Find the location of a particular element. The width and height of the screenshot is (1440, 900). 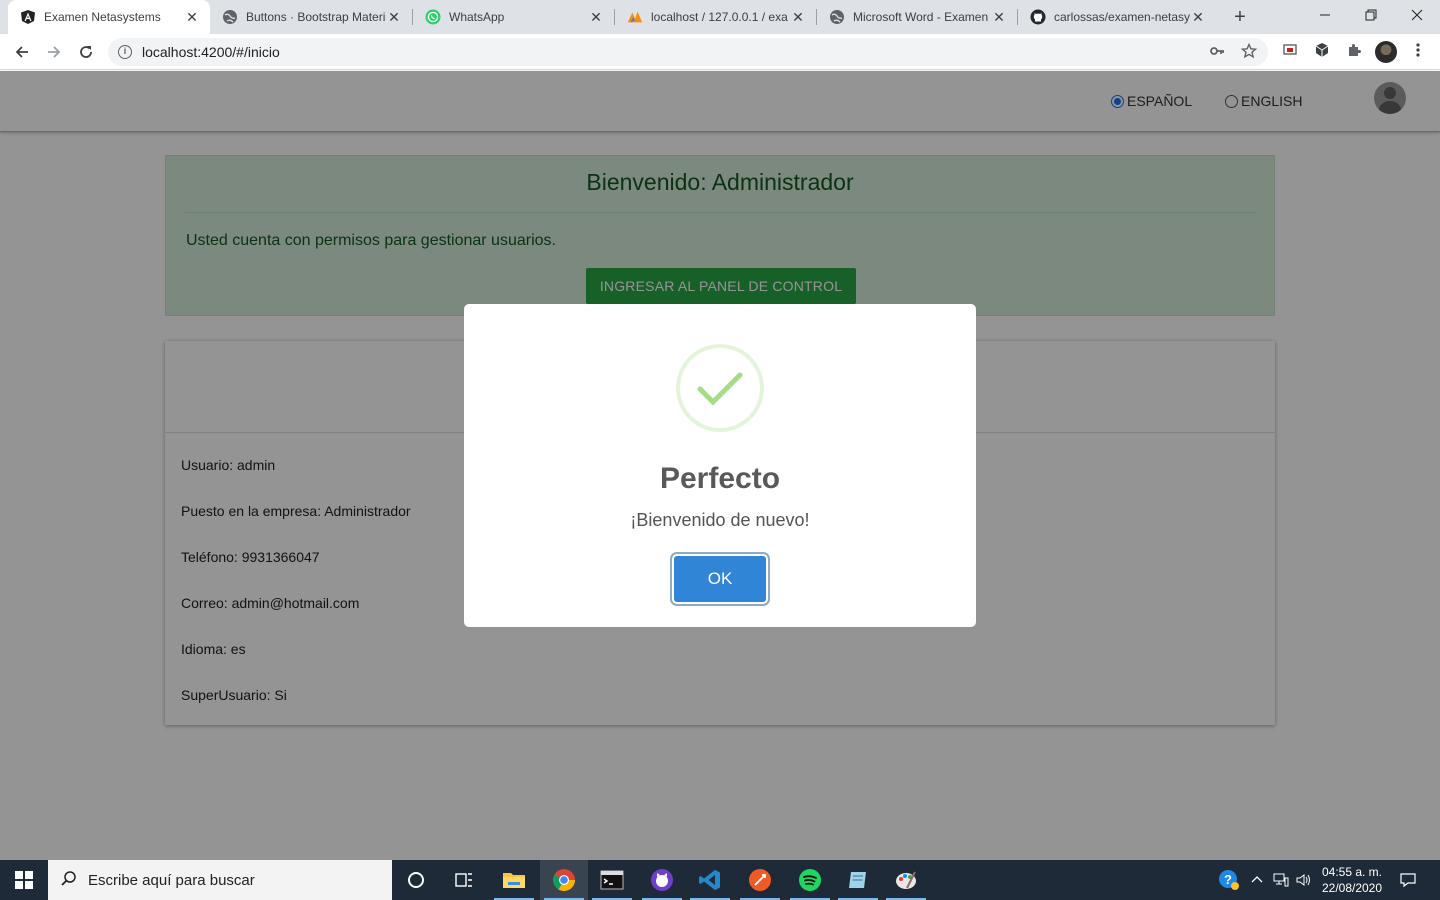

tab-microsoft-word: Microsoft Word - Examen ✕ is located at coordinates (917, 17).